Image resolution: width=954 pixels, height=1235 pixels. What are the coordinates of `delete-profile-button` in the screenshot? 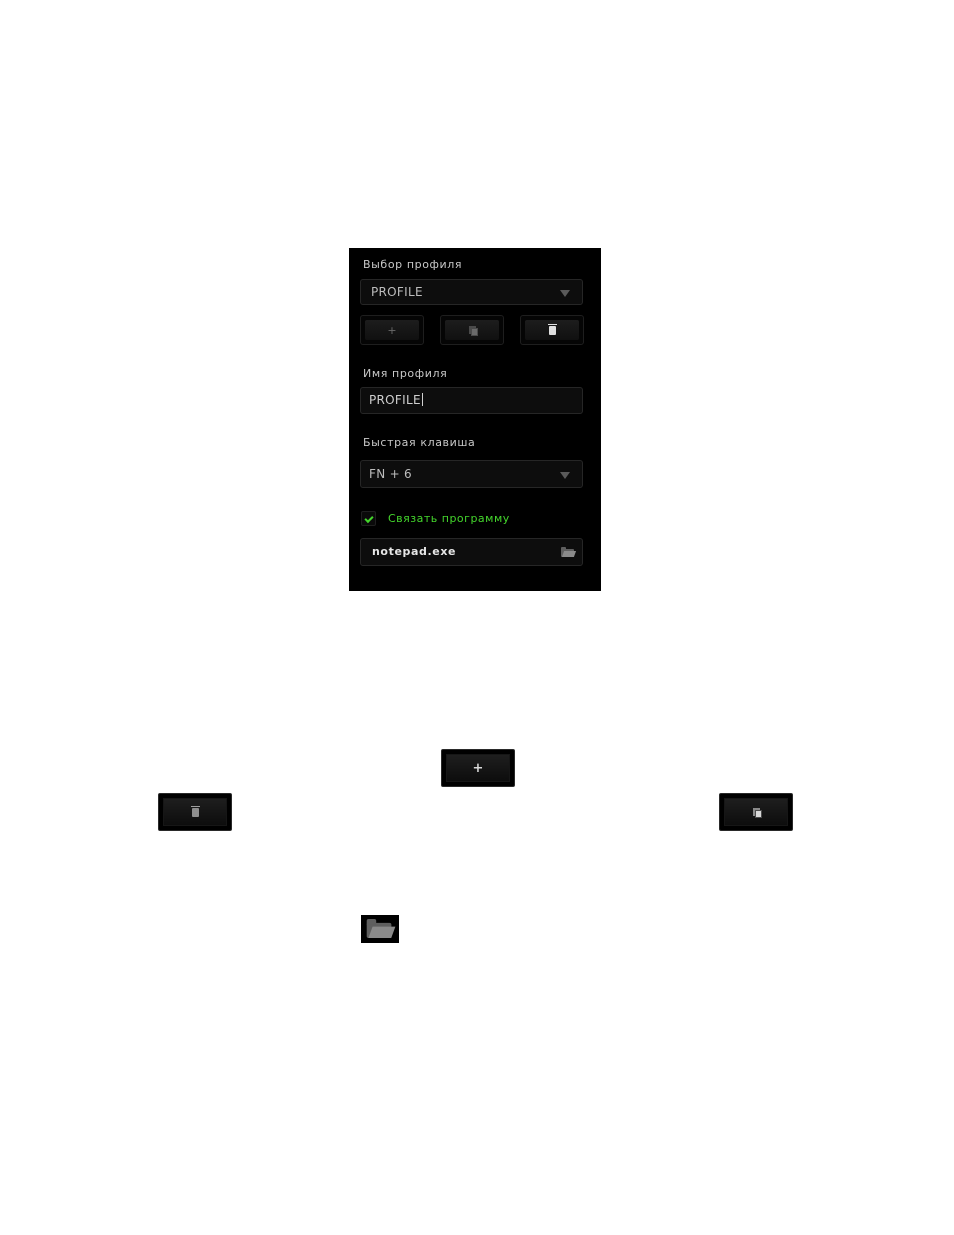 It's located at (552, 330).